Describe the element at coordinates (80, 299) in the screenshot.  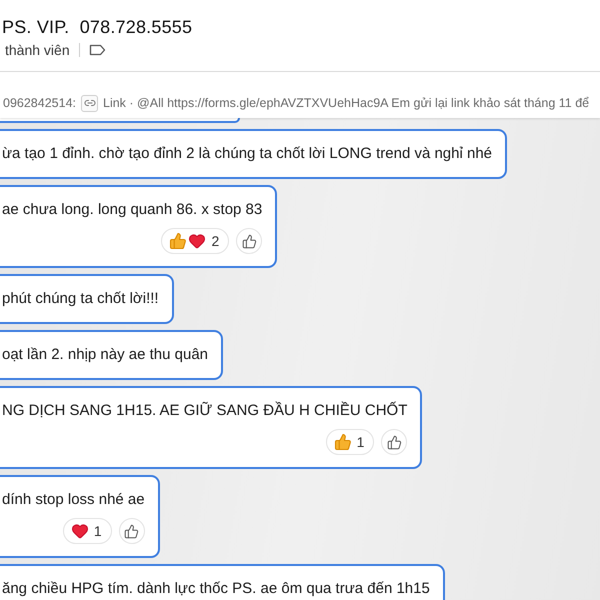
I see `message-text: phút chúng ta chốt lời!!!` at that location.